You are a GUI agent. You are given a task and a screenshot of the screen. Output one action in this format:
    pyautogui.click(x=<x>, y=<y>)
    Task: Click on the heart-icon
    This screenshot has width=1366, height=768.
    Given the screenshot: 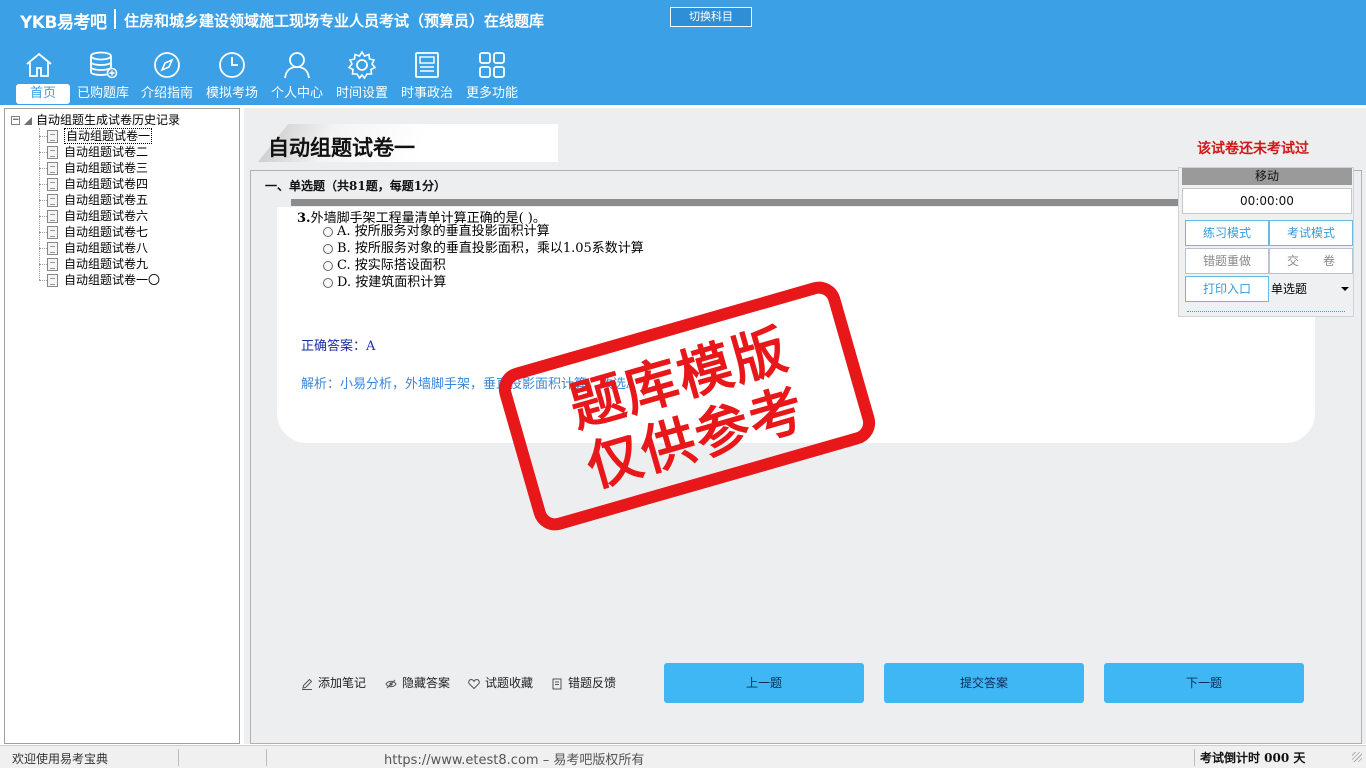 What is the action you would take?
    pyautogui.click(x=474, y=683)
    